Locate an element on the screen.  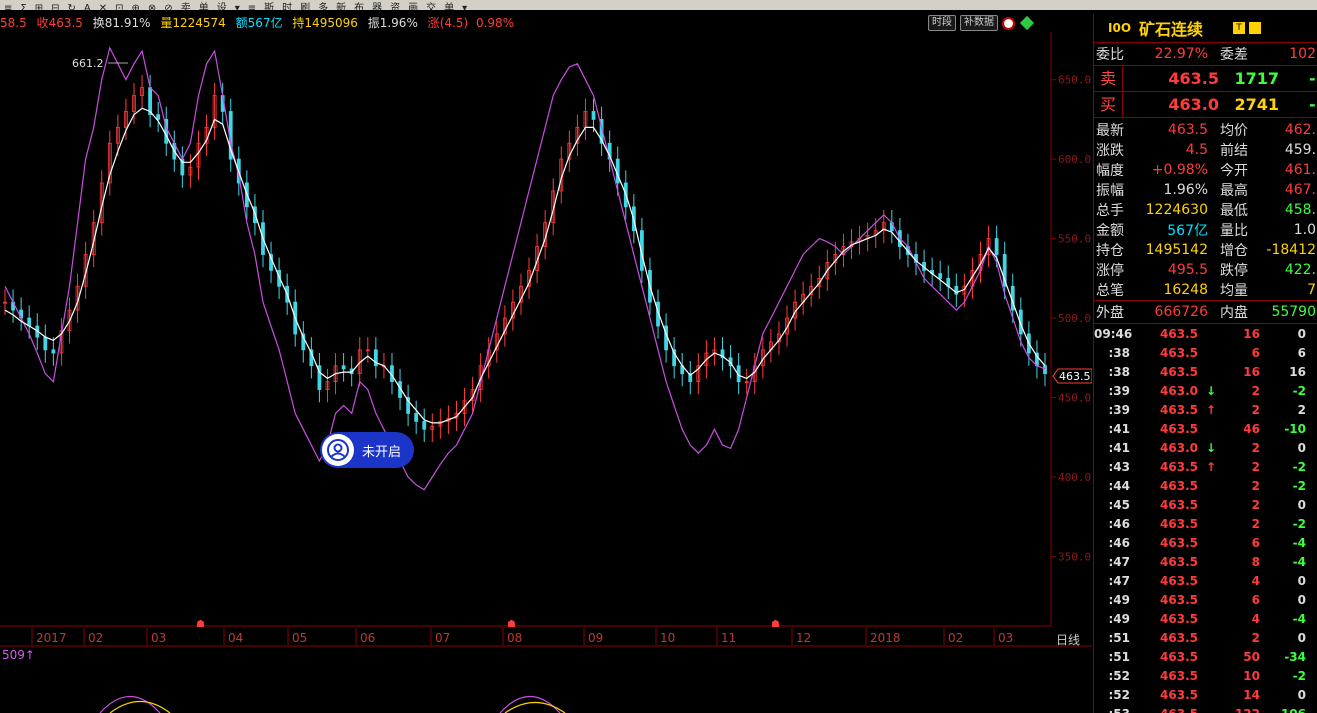
instrument-header: I0O 矿石连续 T is located at coordinates (1205, 28).